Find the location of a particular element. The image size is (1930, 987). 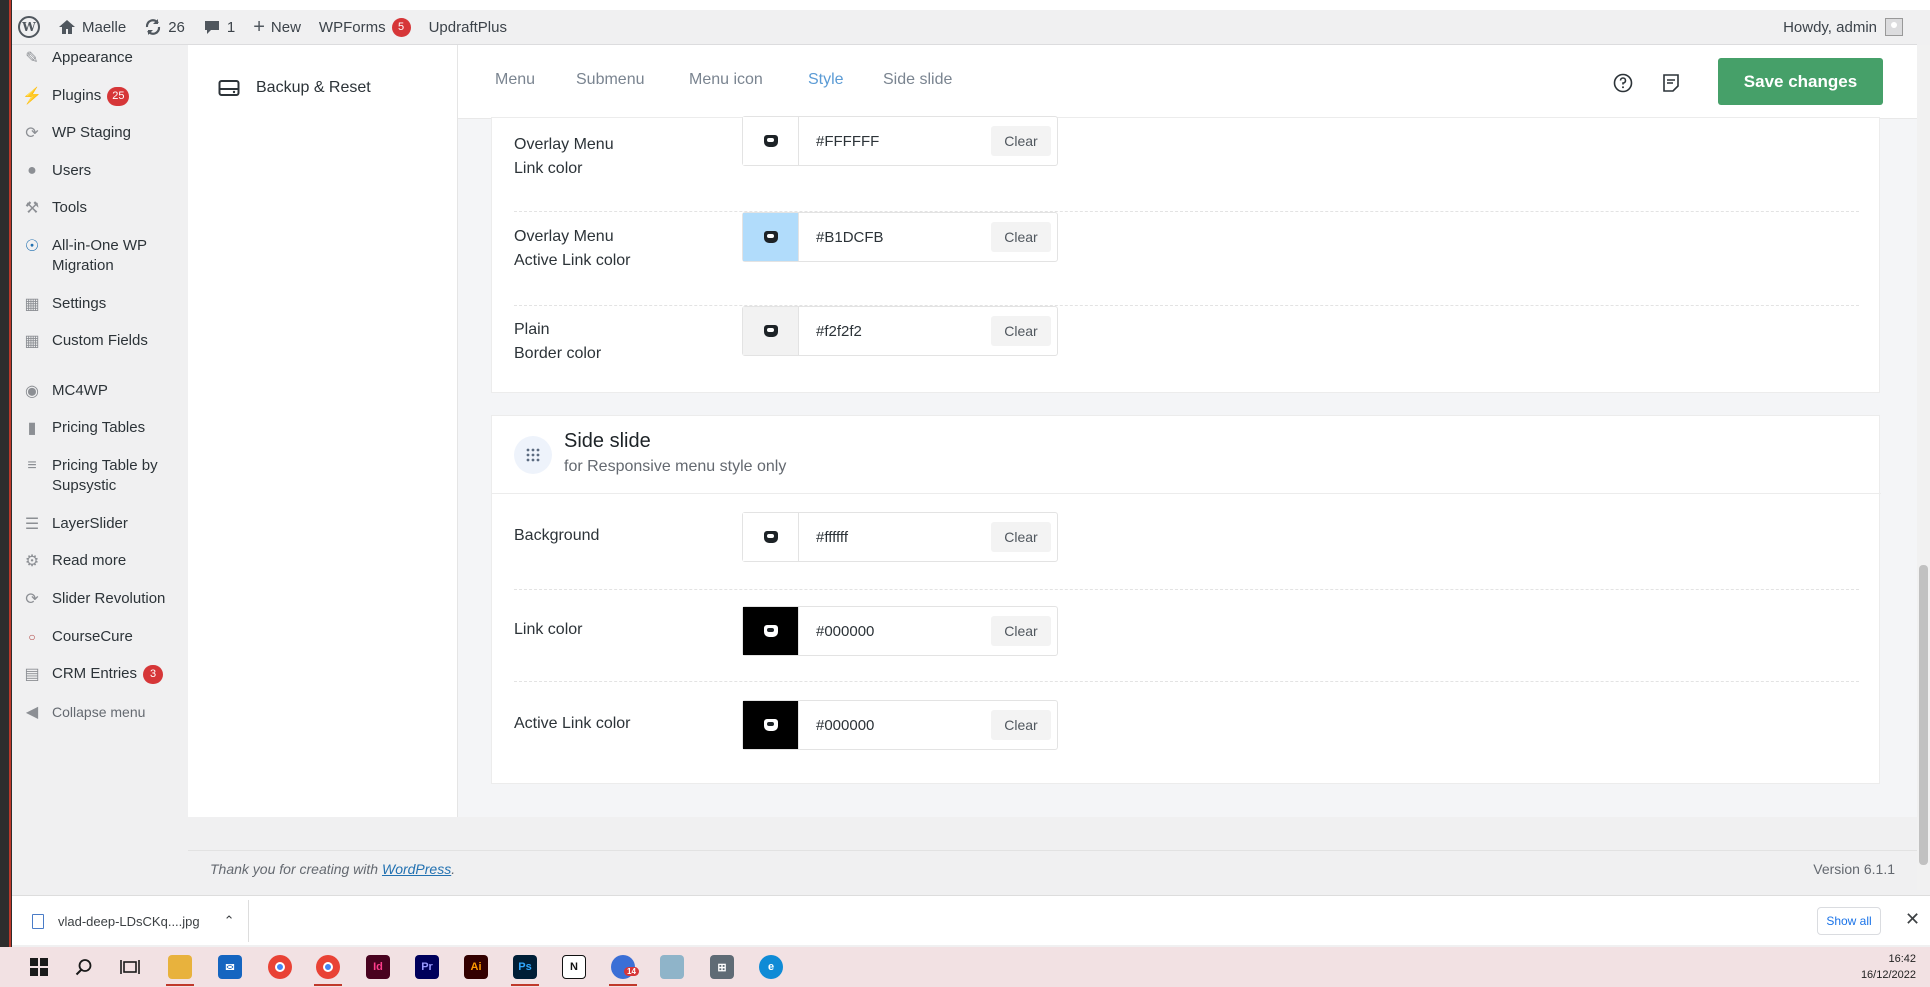

messaging-icon: 14 is located at coordinates (625, 967).